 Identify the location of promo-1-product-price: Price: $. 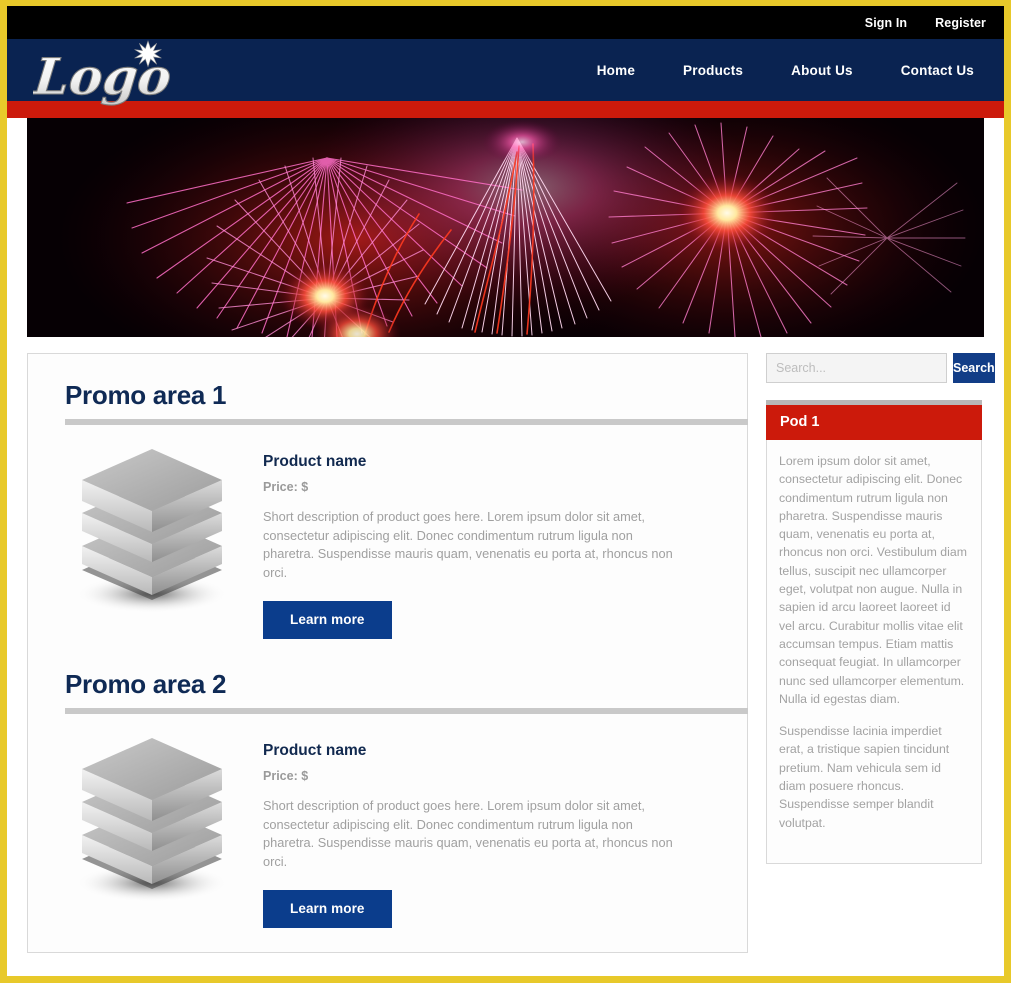
(286, 487).